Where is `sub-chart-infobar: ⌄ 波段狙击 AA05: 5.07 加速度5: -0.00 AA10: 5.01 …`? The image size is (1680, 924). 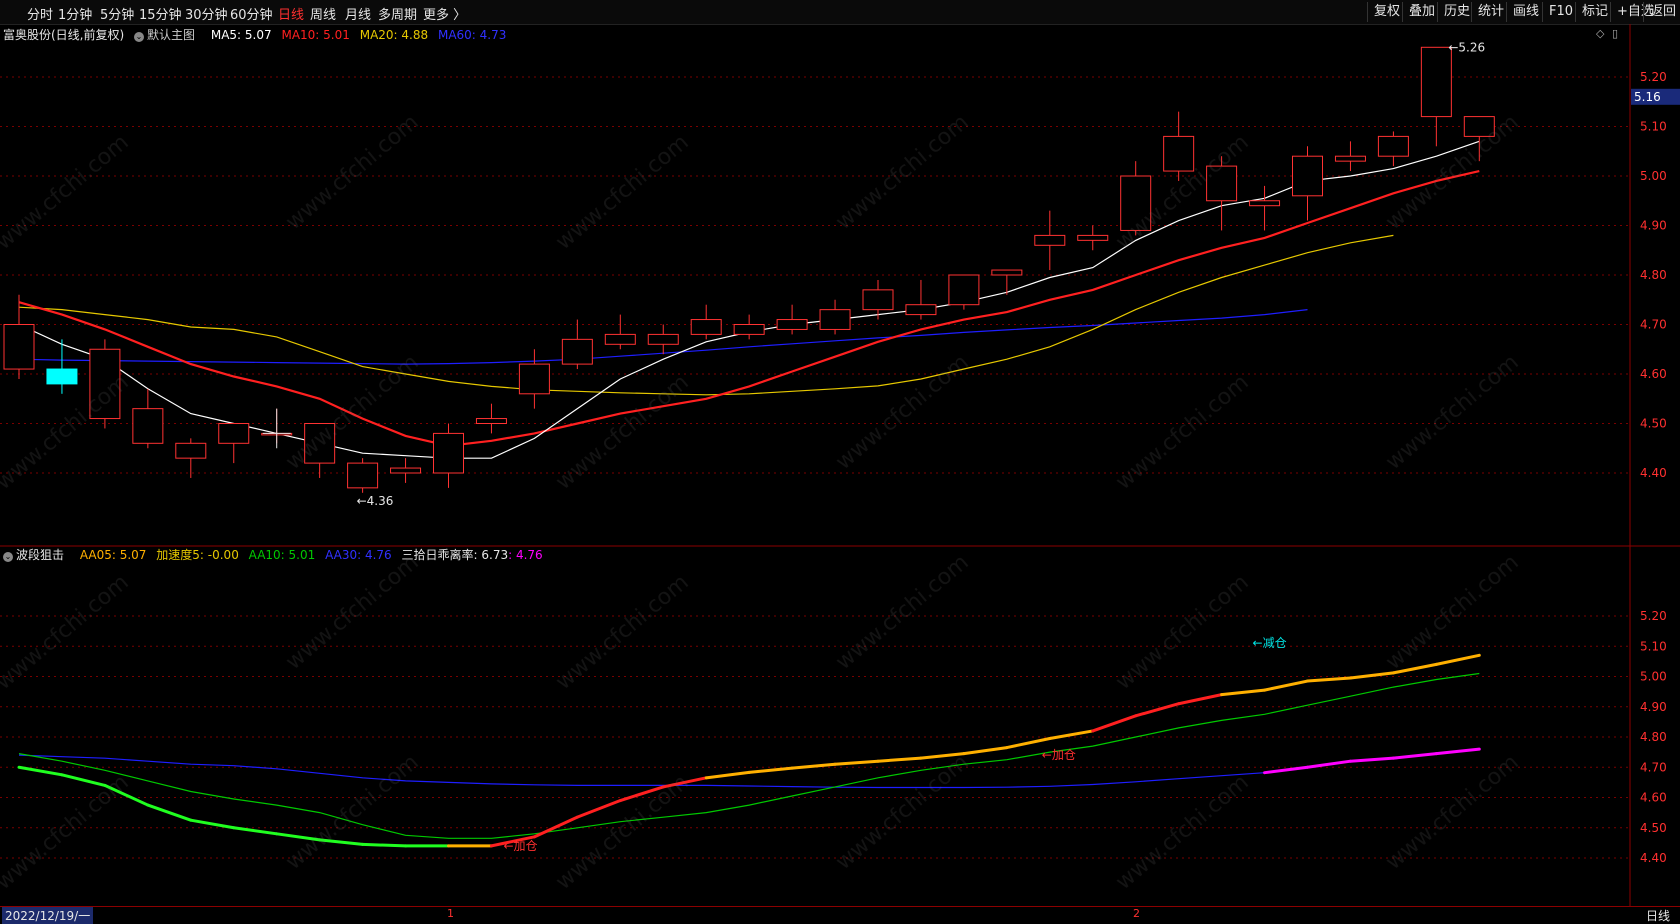
sub-chart-infobar: ⌄ 波段狙击 AA05: 5.07 加速度5: -0.00 AA10: 5.01 … is located at coordinates (276, 554).